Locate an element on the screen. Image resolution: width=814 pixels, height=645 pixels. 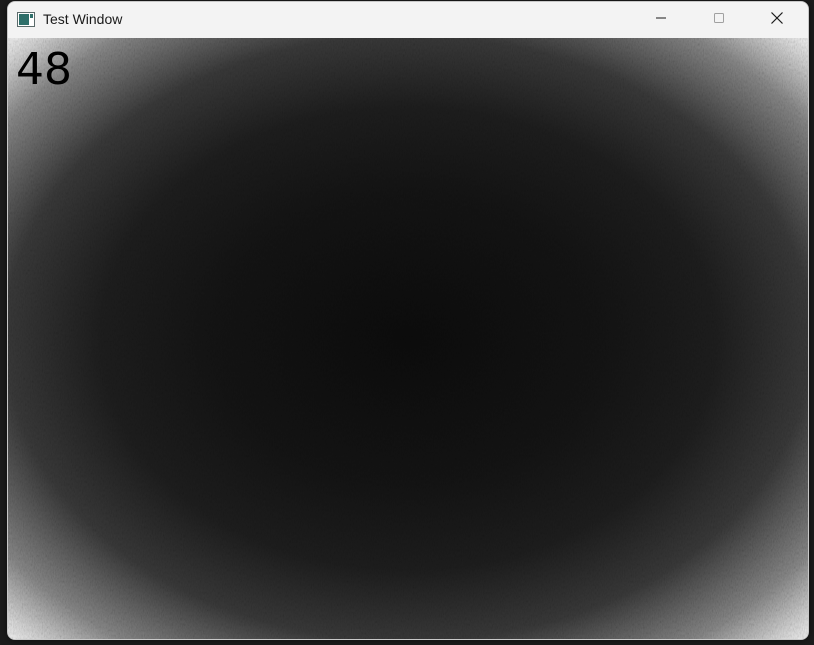
maximize-icon is located at coordinates (719, 20).